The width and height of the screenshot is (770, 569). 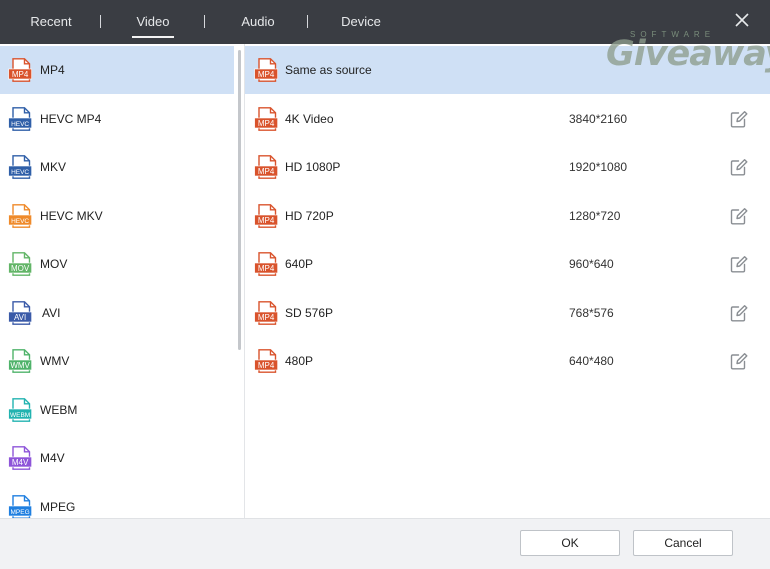 What do you see at coordinates (20, 317) in the screenshot?
I see `svg-text: AVI` at bounding box center [20, 317].